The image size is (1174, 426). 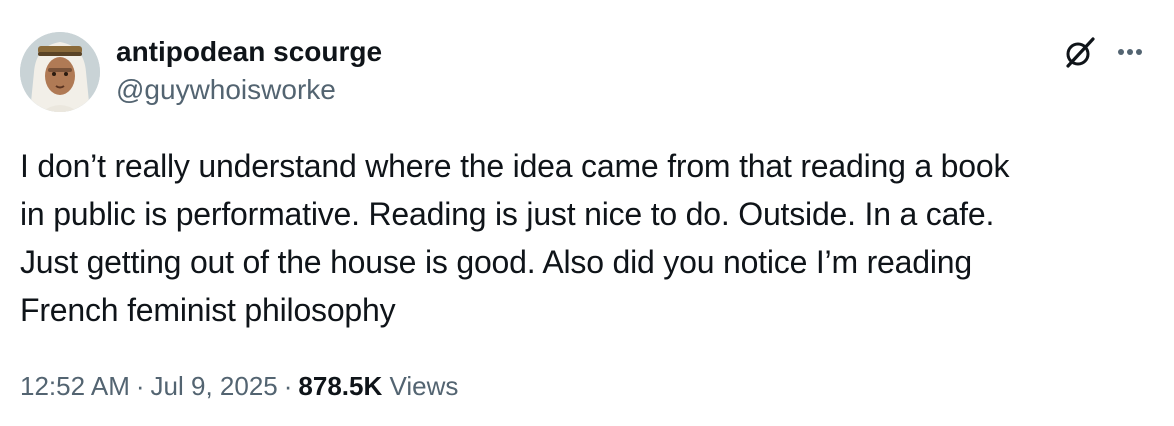 I want to click on author-handle: @guywhoisworke, so click(x=249, y=90).